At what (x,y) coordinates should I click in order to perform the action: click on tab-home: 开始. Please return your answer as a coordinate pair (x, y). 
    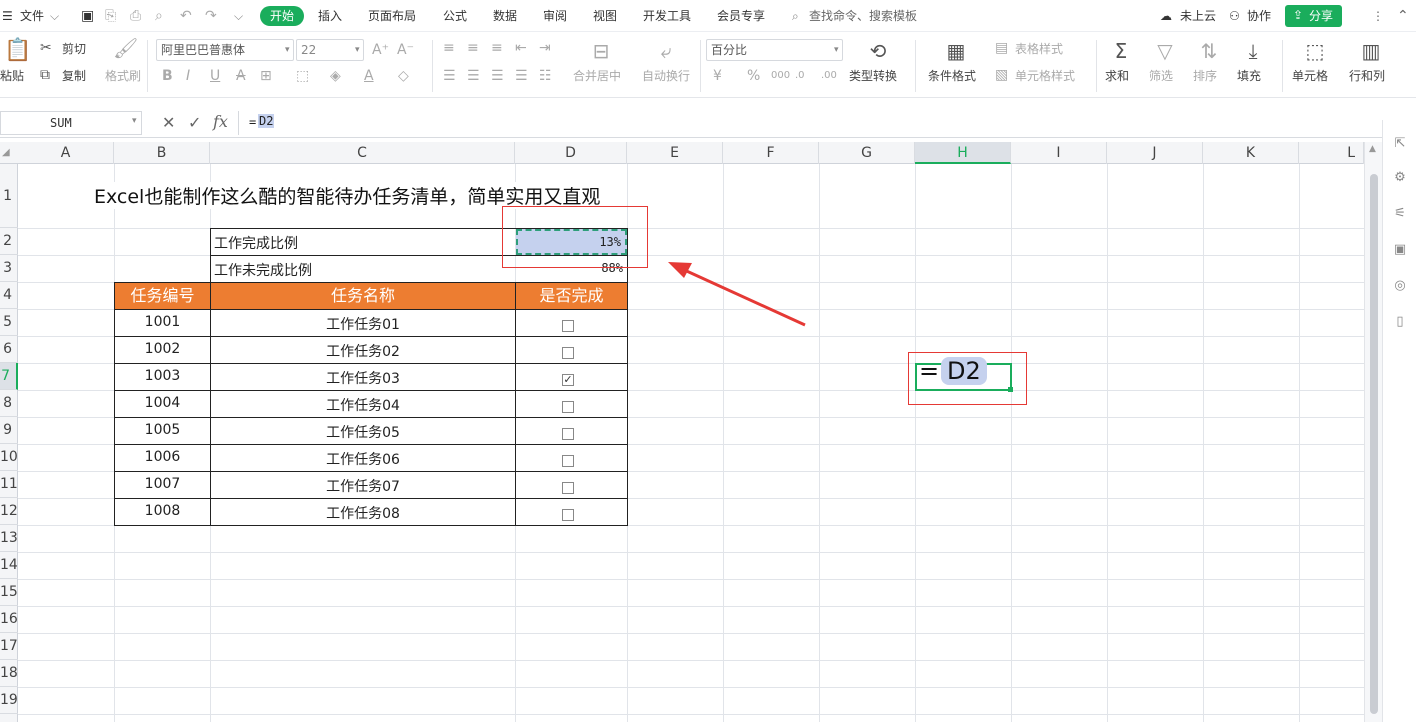
    Looking at the image, I should click on (282, 16).